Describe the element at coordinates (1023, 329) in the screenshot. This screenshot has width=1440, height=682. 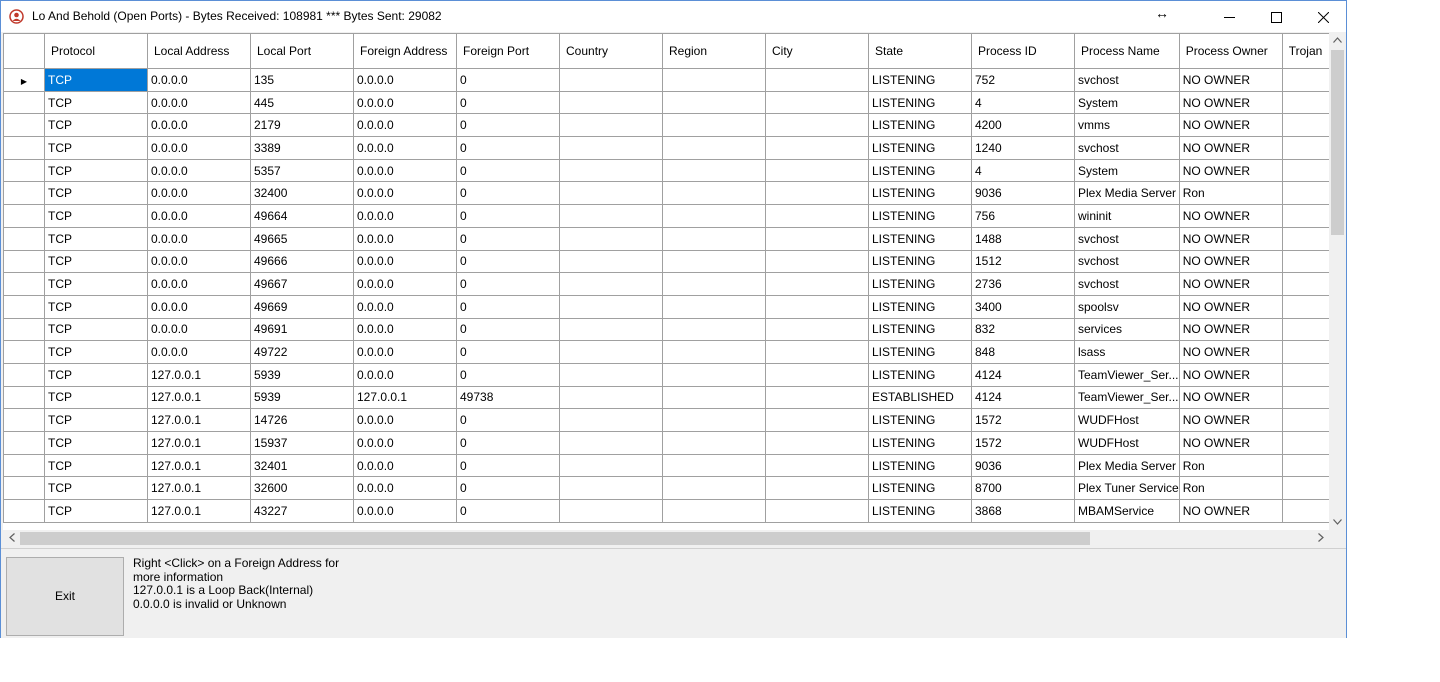
I see `cell-process-id: 832` at that location.